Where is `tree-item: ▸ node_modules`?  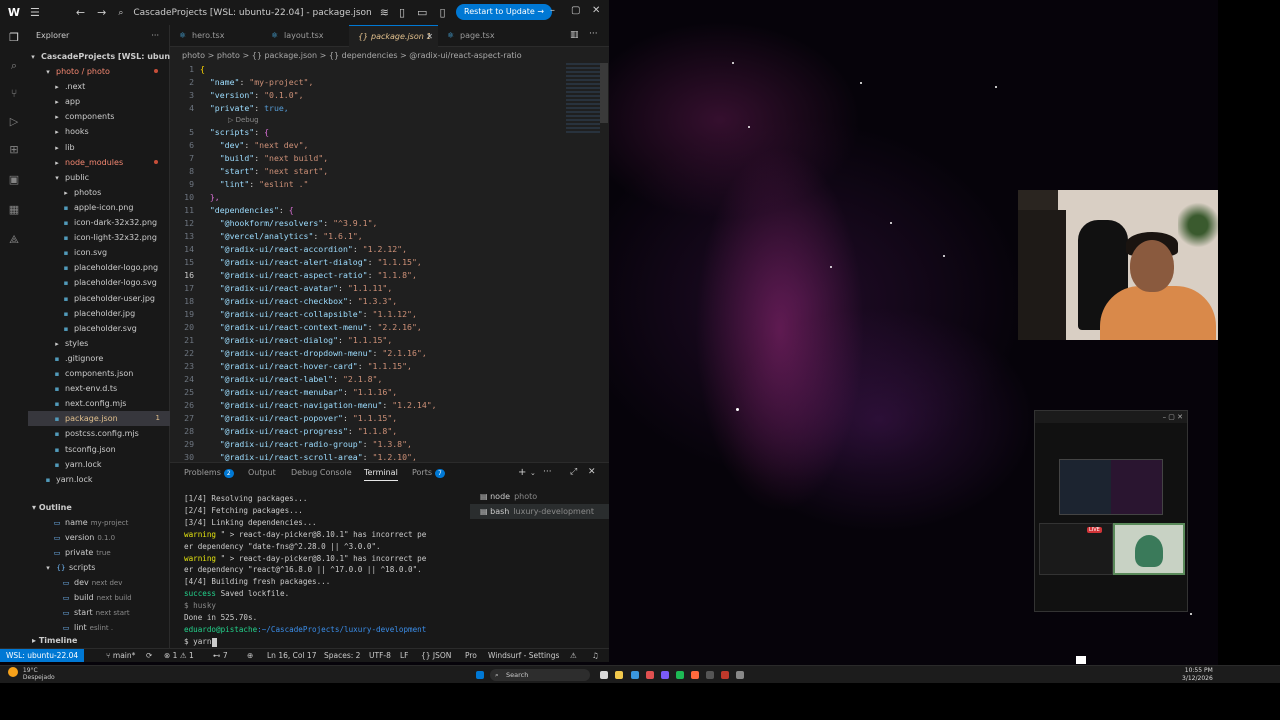 tree-item: ▸ node_modules is located at coordinates (99, 162).